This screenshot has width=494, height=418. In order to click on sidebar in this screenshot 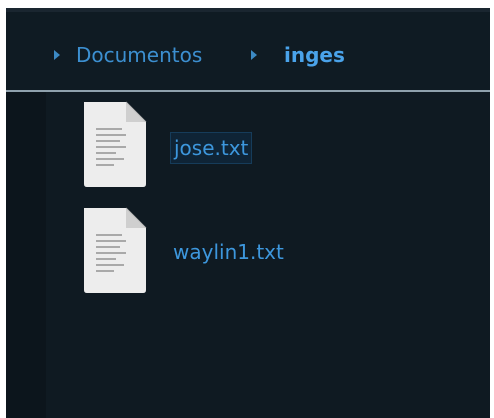, I will do `click(26, 255)`.